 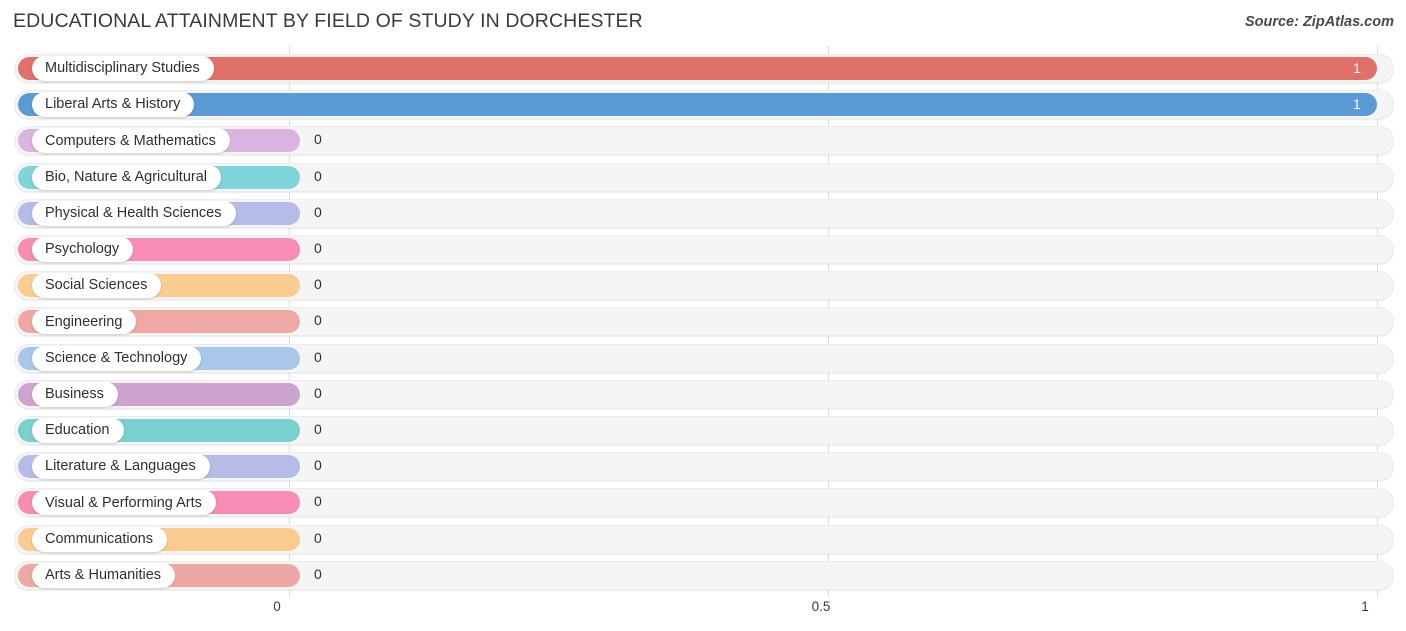 I want to click on category-label: Education, so click(x=77, y=430).